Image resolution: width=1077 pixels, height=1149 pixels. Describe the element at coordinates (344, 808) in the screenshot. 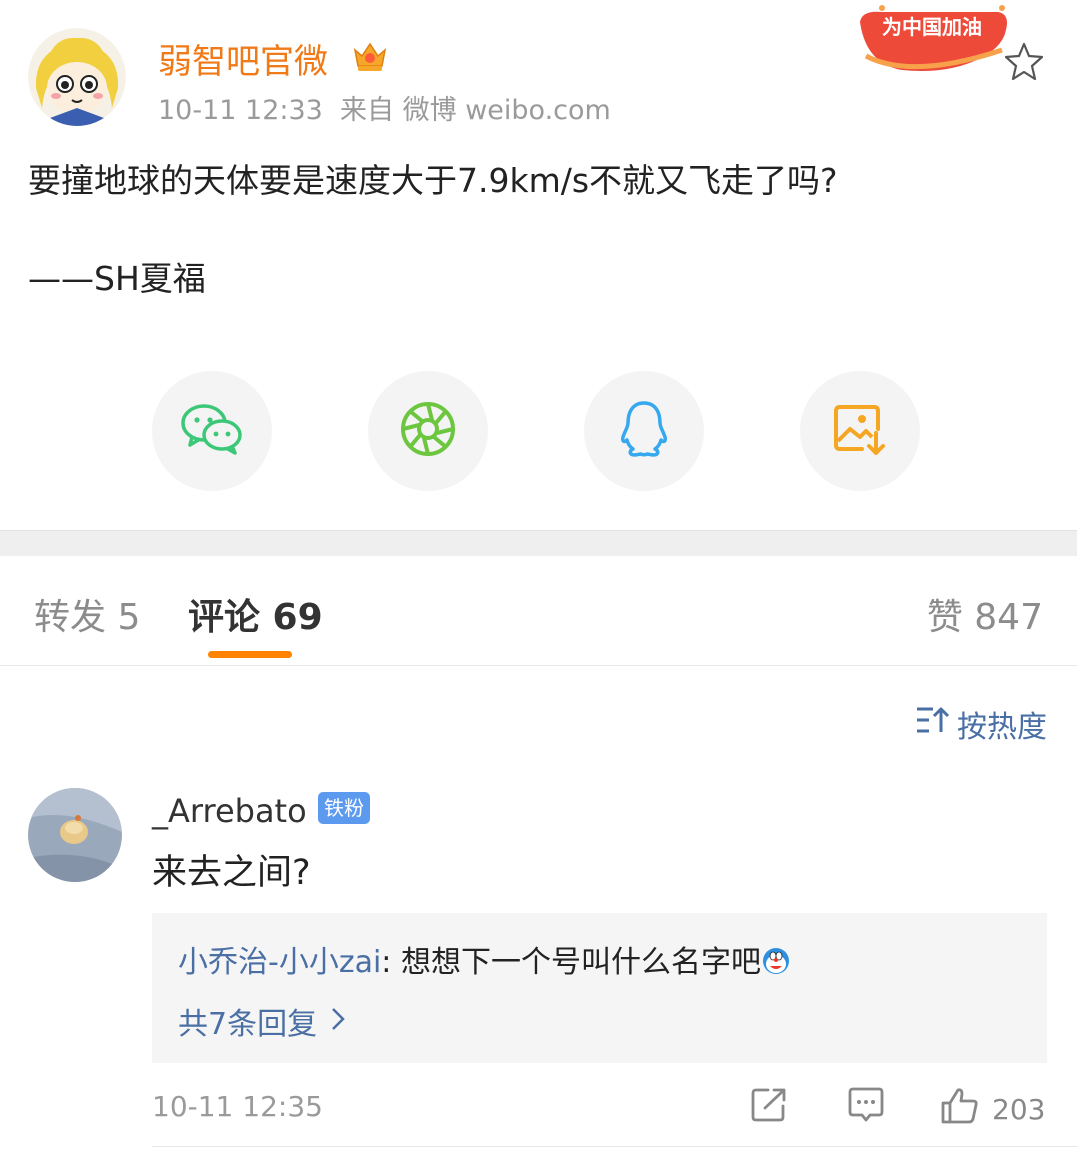

I see `fan-badge: 铁粉` at that location.